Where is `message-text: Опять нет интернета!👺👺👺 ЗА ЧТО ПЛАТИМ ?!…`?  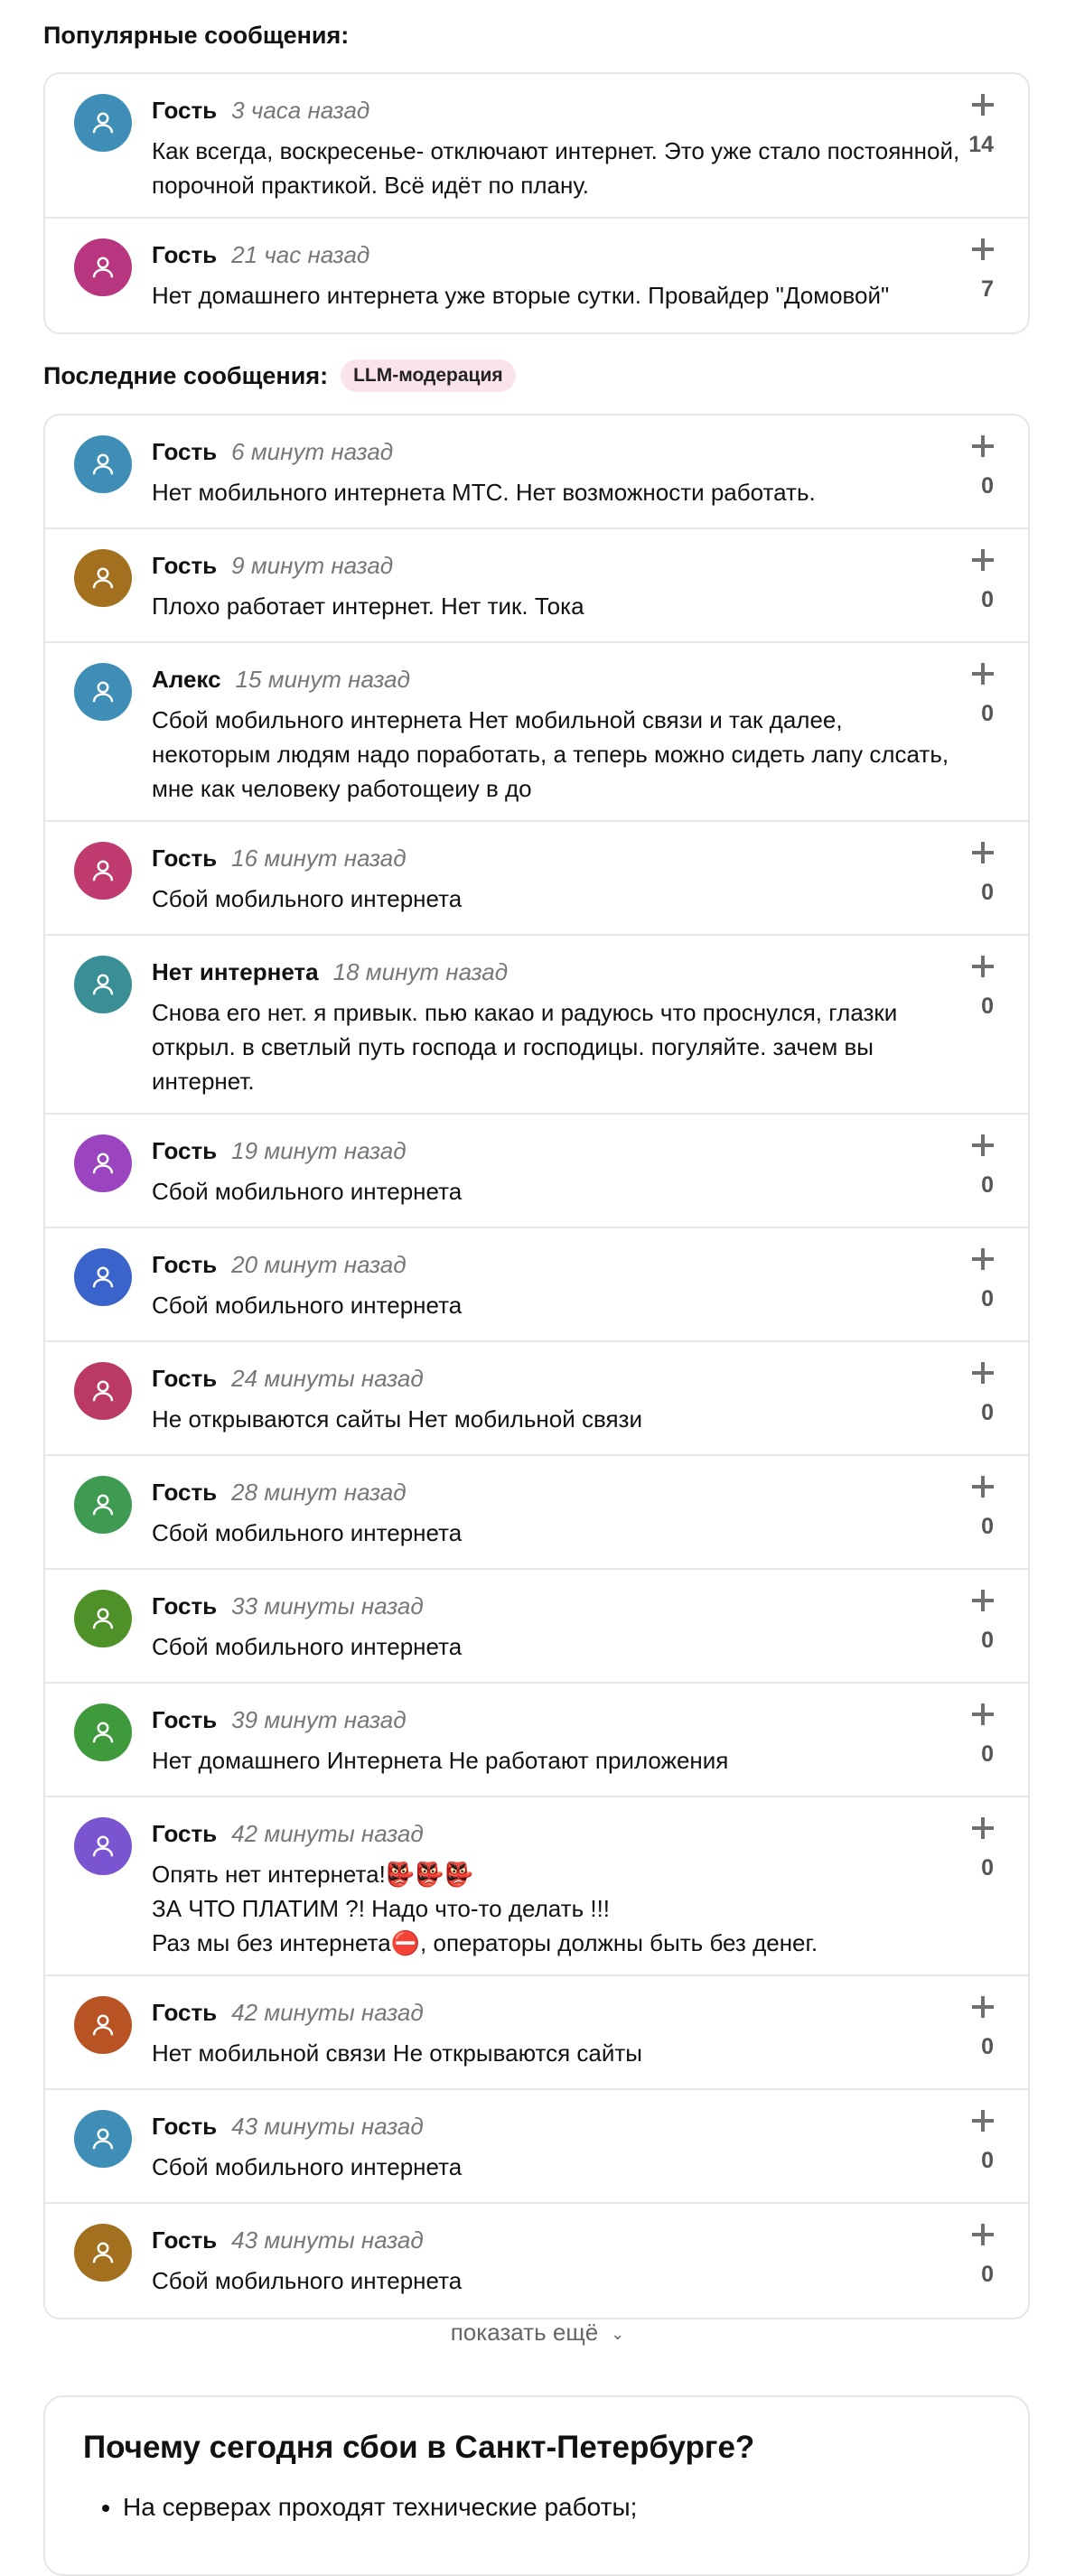 message-text: Опять нет интернета!👺👺👺 ЗА ЧТО ПЛАТИМ ?!… is located at coordinates (558, 1909).